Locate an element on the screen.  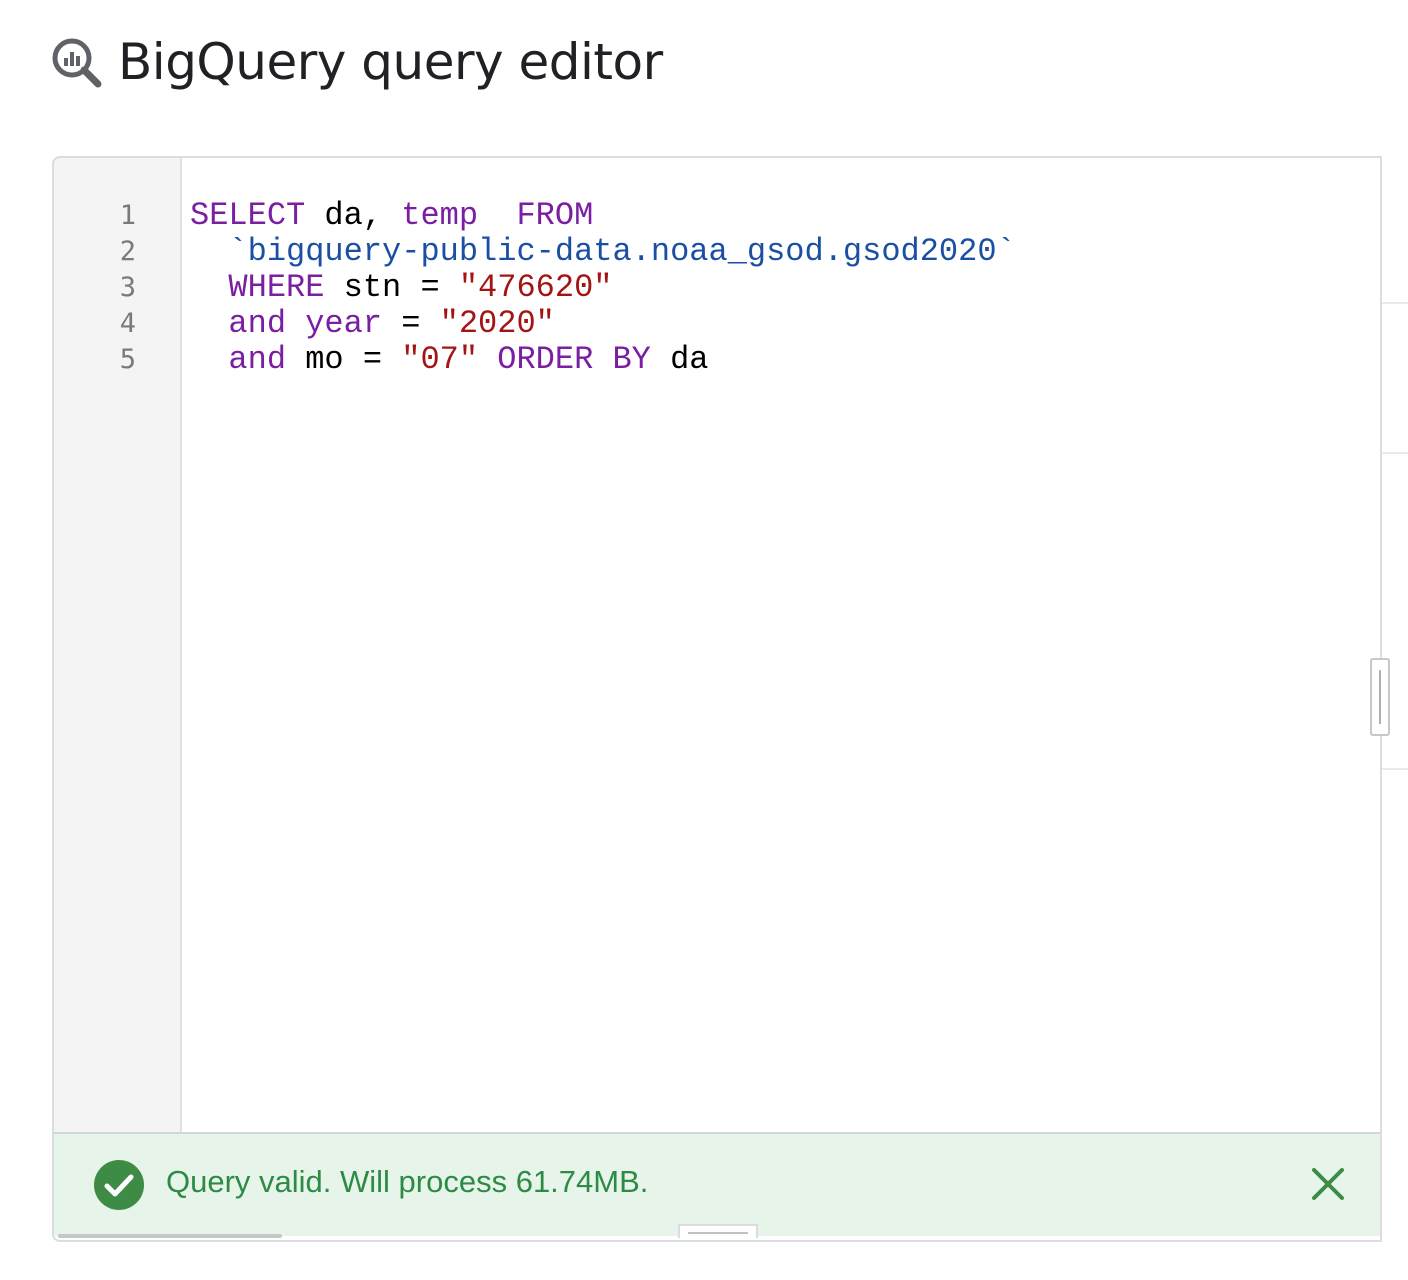
line-number: 3 is located at coordinates (127, 287).